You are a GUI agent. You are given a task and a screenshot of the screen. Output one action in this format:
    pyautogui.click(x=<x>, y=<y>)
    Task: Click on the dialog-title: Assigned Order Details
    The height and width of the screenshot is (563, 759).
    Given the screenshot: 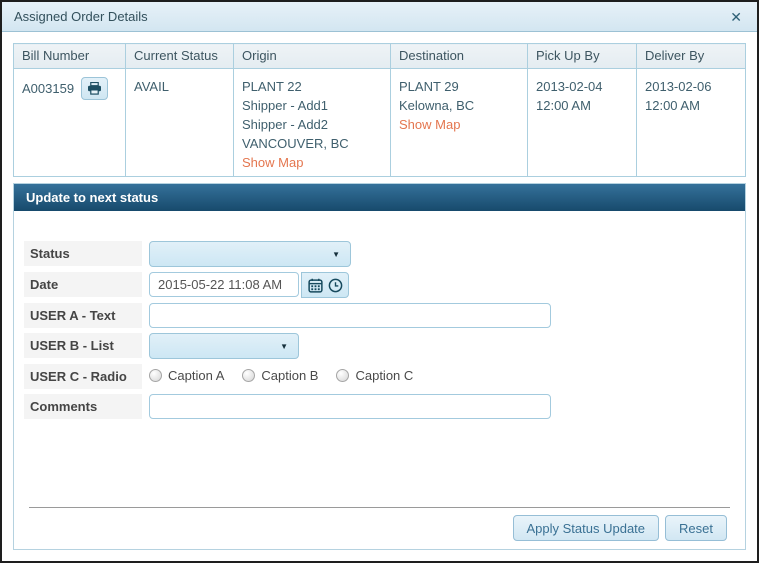 What is the action you would take?
    pyautogui.click(x=81, y=16)
    